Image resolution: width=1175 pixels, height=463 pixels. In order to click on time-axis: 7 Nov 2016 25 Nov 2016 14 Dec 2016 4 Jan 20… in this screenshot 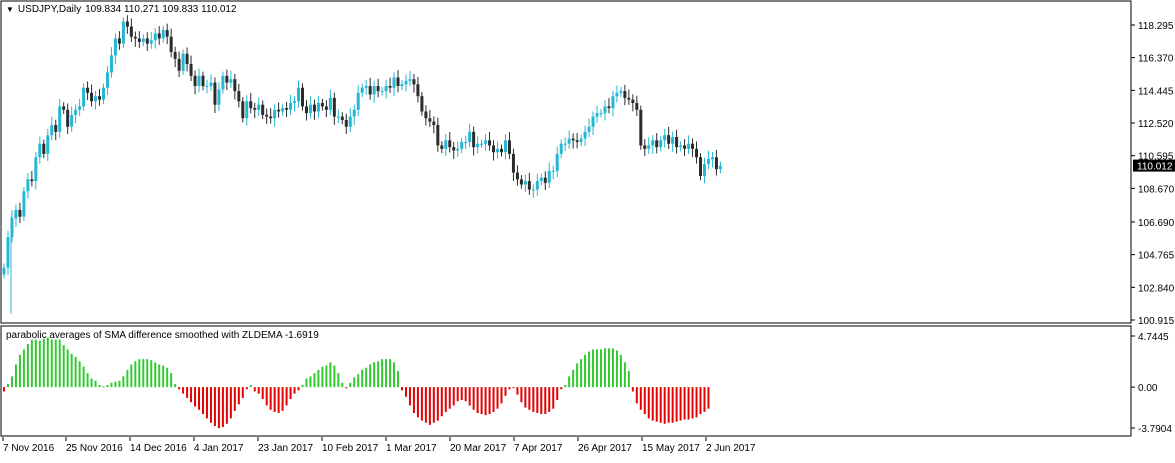, I will do `click(379, 445)`.